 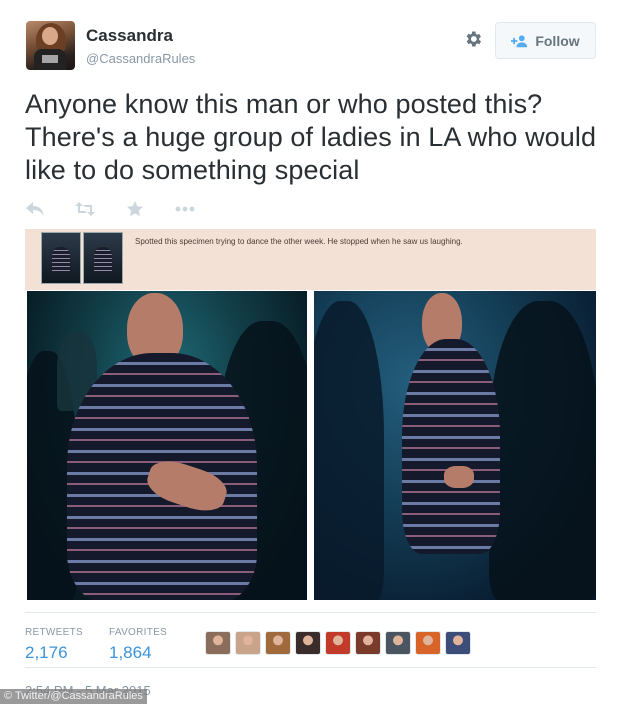 I want to click on retweet-button, so click(x=85, y=209).